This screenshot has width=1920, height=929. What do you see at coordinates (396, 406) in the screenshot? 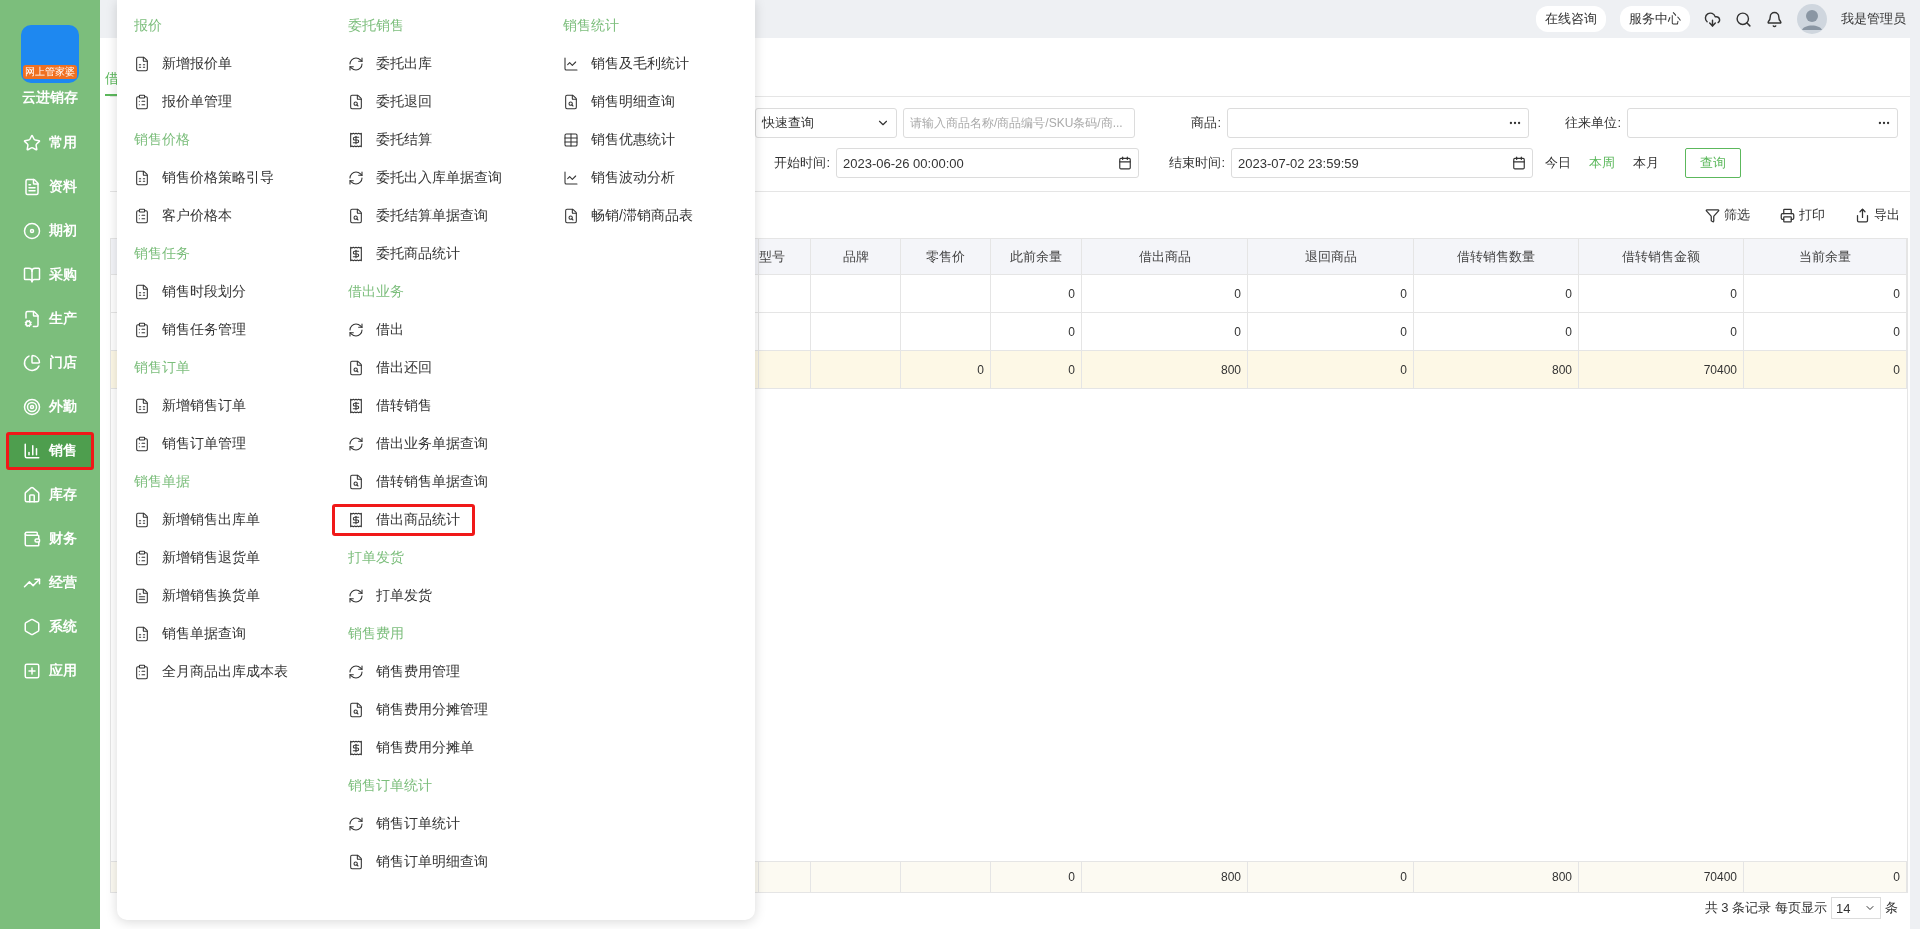
I see `menu-item: 借转销售` at bounding box center [396, 406].